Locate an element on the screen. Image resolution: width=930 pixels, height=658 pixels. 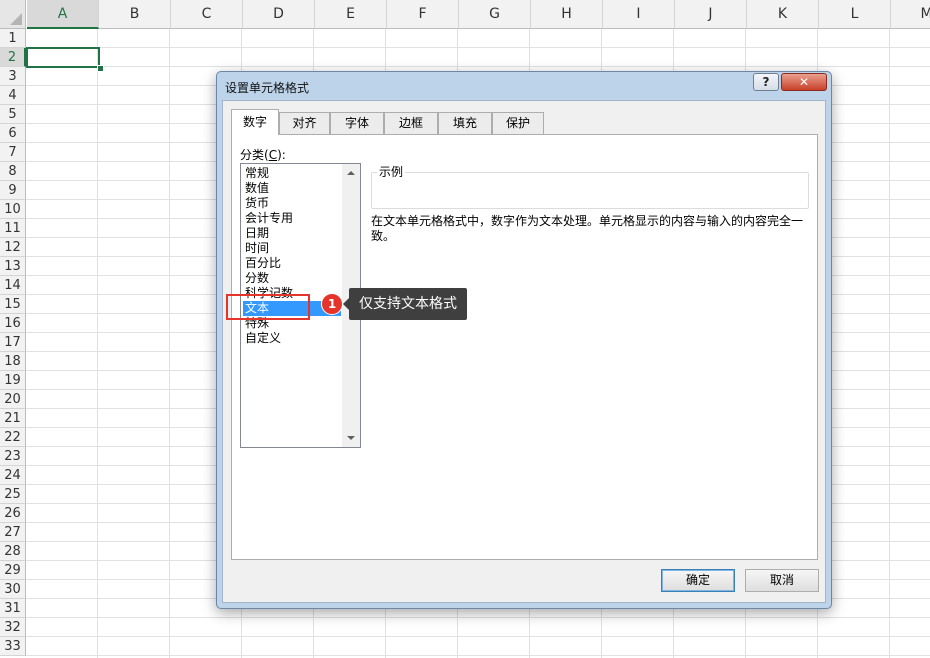
tab-font: 字体 is located at coordinates (357, 123).